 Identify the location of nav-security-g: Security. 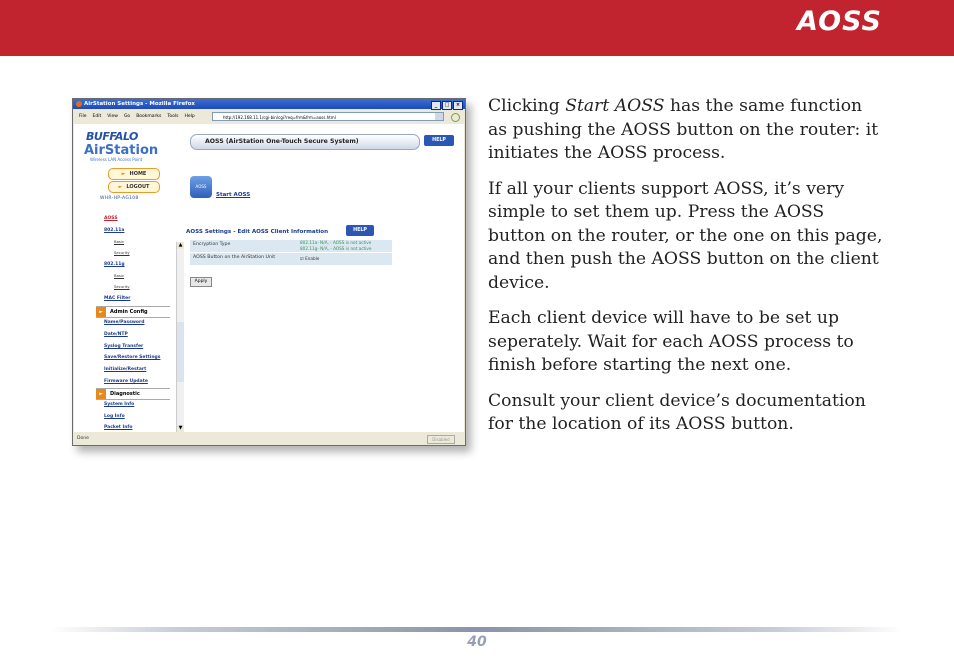
(122, 286).